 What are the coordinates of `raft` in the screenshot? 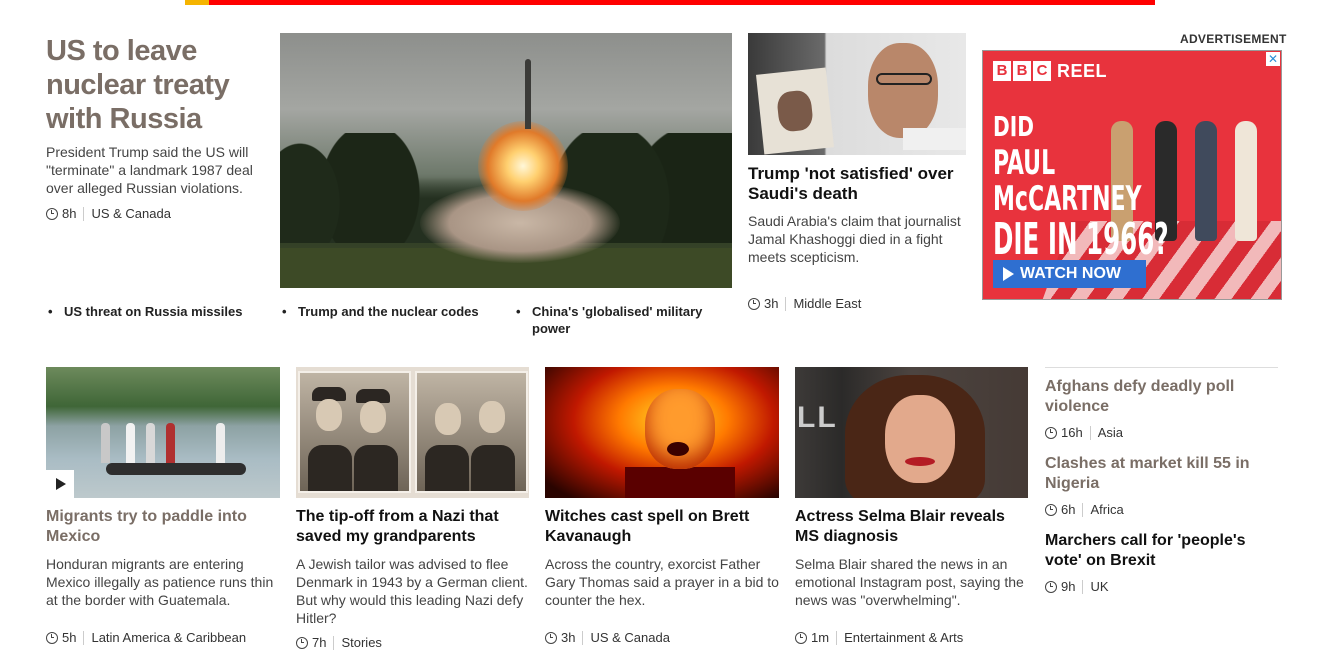 It's located at (176, 469).